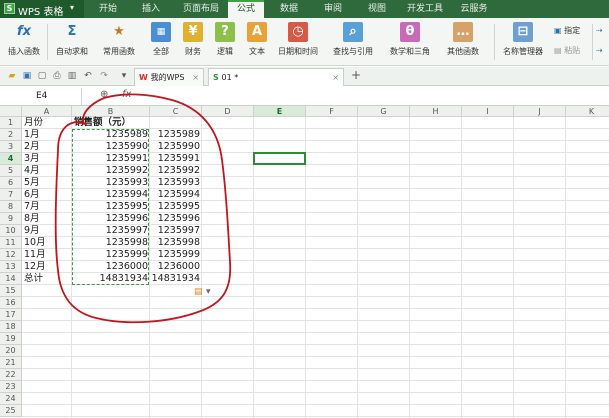 The height and width of the screenshot is (418, 609). What do you see at coordinates (289, 9) in the screenshot?
I see `tab-data: 数据` at bounding box center [289, 9].